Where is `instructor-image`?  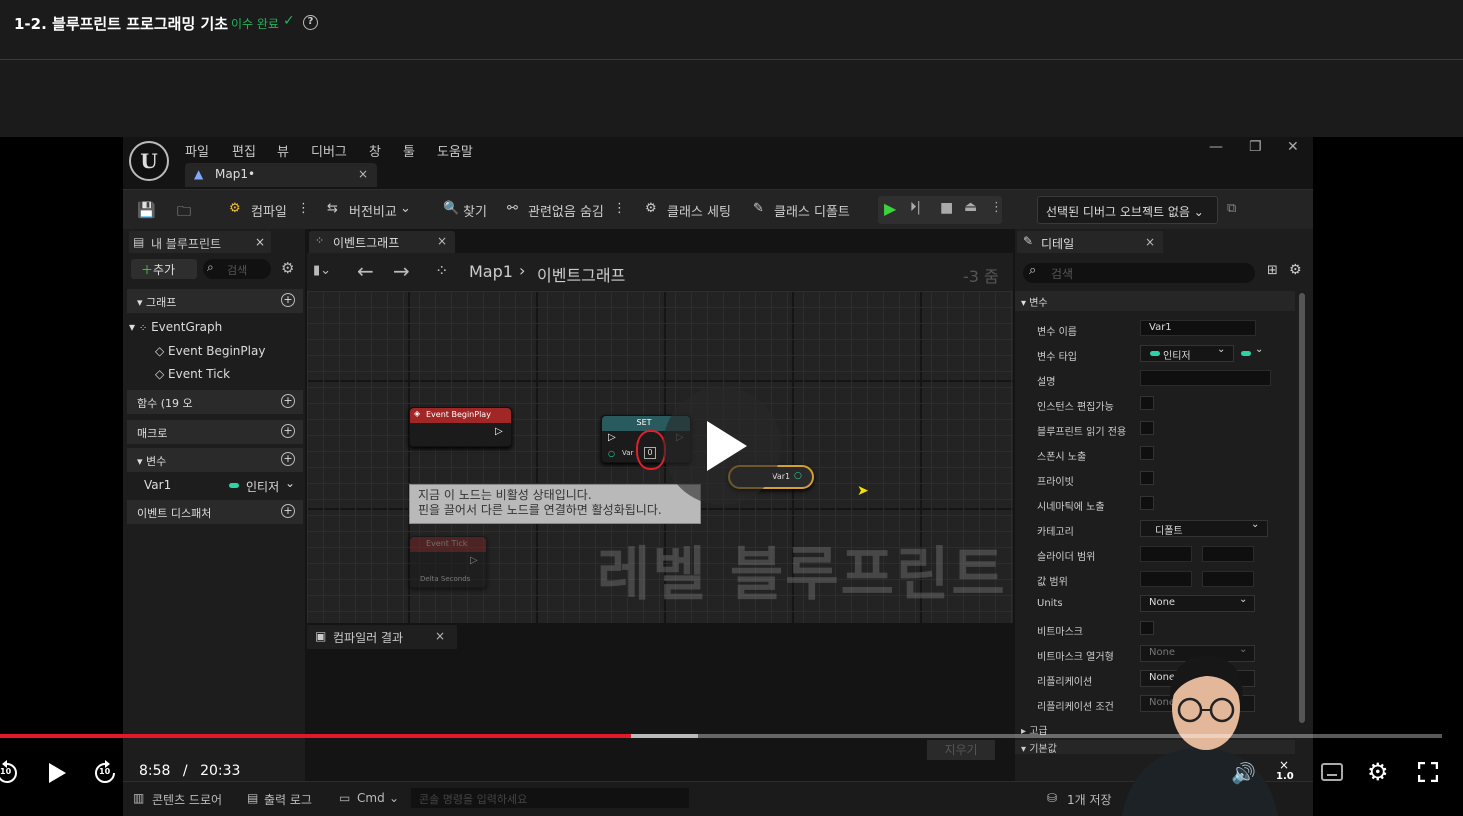 instructor-image is located at coordinates (1200, 735).